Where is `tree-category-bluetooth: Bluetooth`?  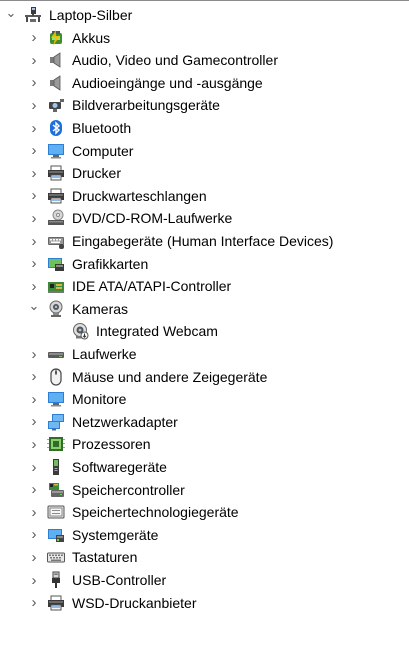
tree-category-bluetooth: Bluetooth is located at coordinates (79, 128).